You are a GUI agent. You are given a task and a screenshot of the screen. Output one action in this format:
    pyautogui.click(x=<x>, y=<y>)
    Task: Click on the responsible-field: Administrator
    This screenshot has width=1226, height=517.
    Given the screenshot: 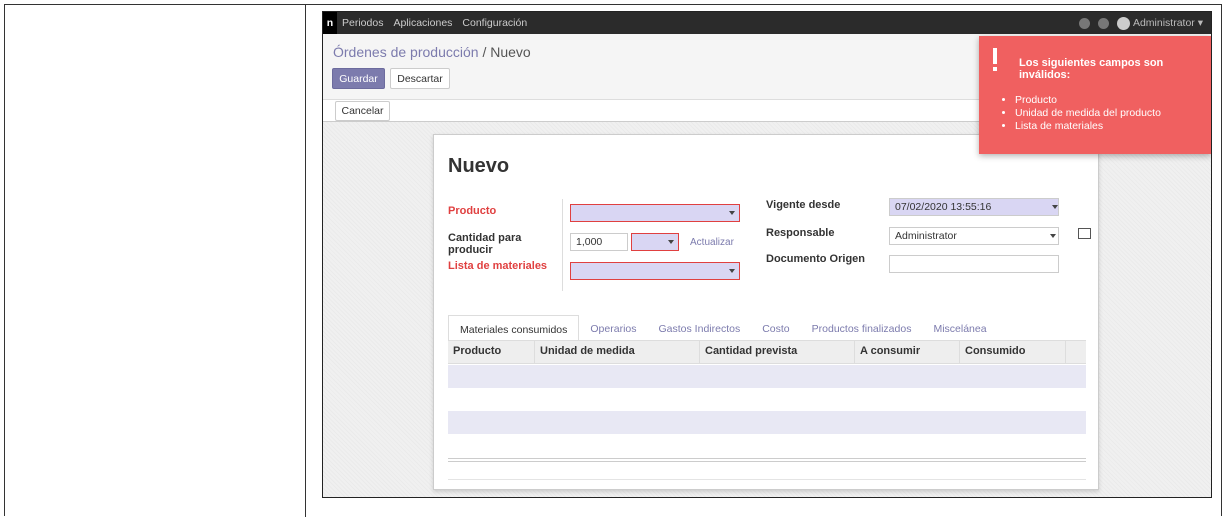 What is the action you would take?
    pyautogui.click(x=974, y=236)
    